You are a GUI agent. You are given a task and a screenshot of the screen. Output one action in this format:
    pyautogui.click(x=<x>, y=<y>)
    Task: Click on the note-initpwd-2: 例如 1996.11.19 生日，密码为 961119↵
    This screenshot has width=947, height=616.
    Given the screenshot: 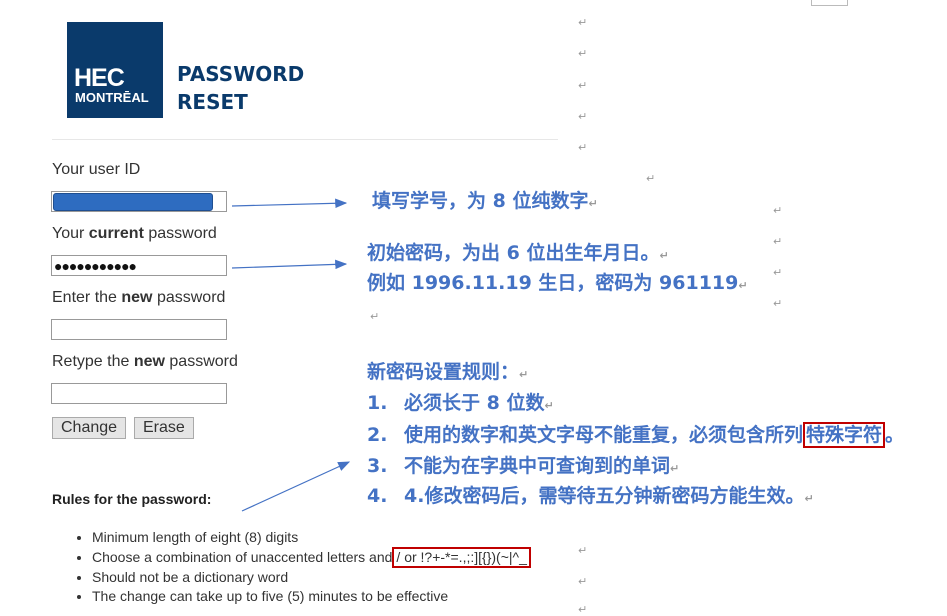 What is the action you would take?
    pyautogui.click(x=557, y=283)
    